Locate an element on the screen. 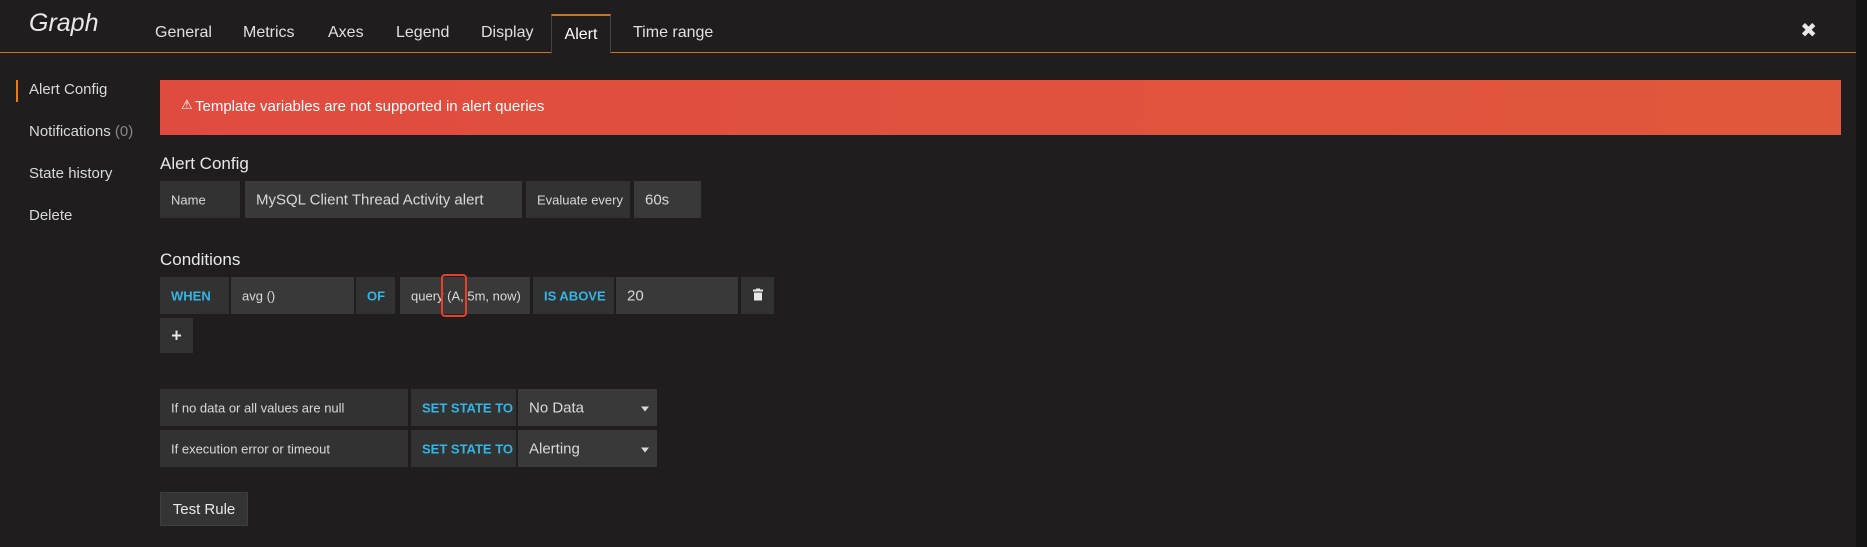  tab-alert: Alert is located at coordinates (581, 34).